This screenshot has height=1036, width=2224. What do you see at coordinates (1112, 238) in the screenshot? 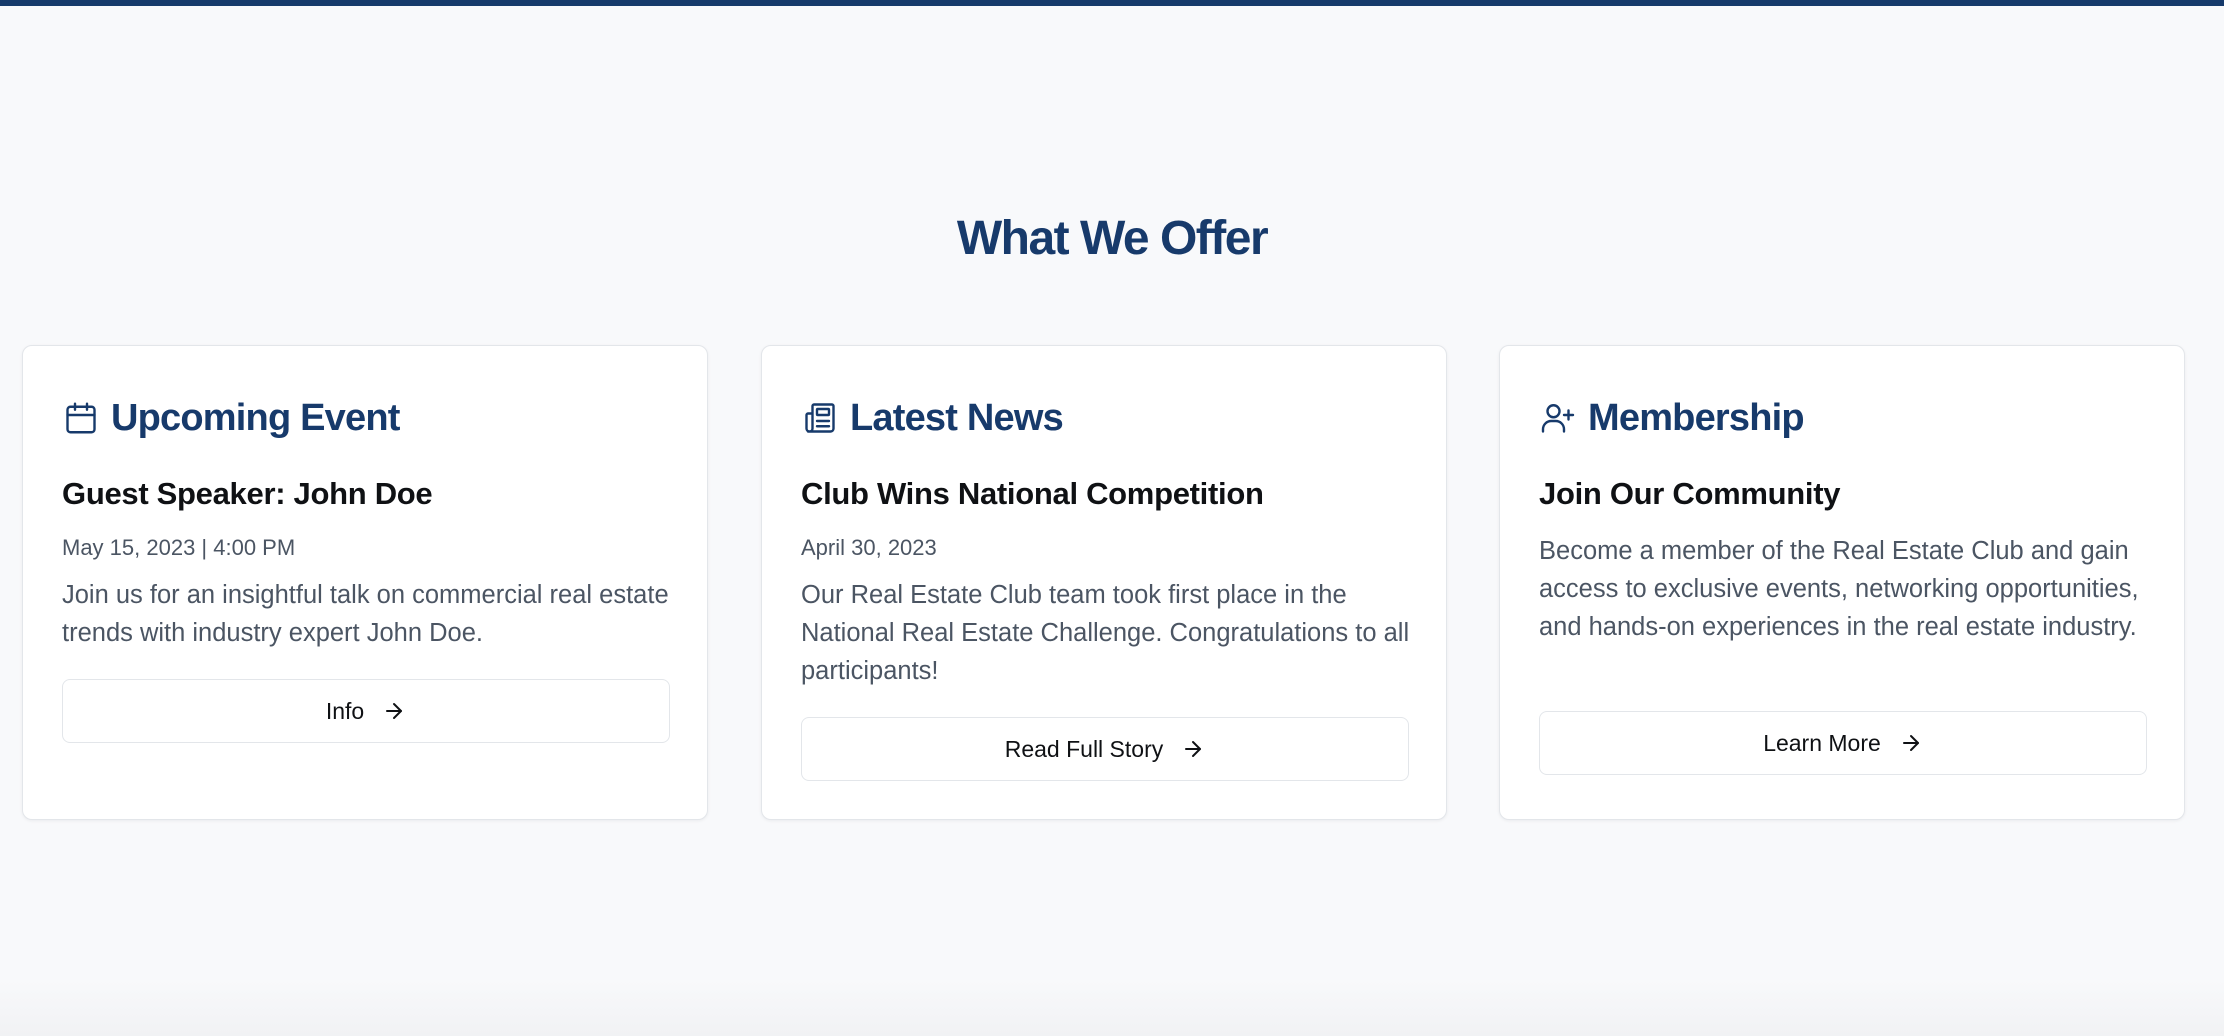
I see `section-title: What We Offer` at bounding box center [1112, 238].